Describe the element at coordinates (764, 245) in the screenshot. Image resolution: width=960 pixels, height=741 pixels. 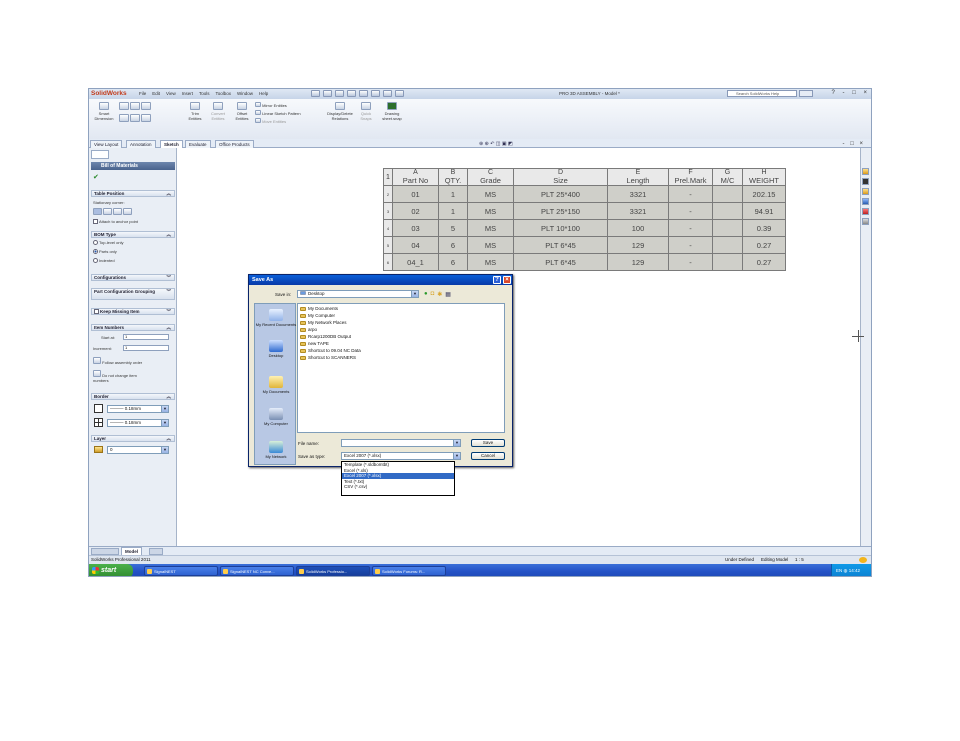
I see `table-cell: 0.27` at that location.